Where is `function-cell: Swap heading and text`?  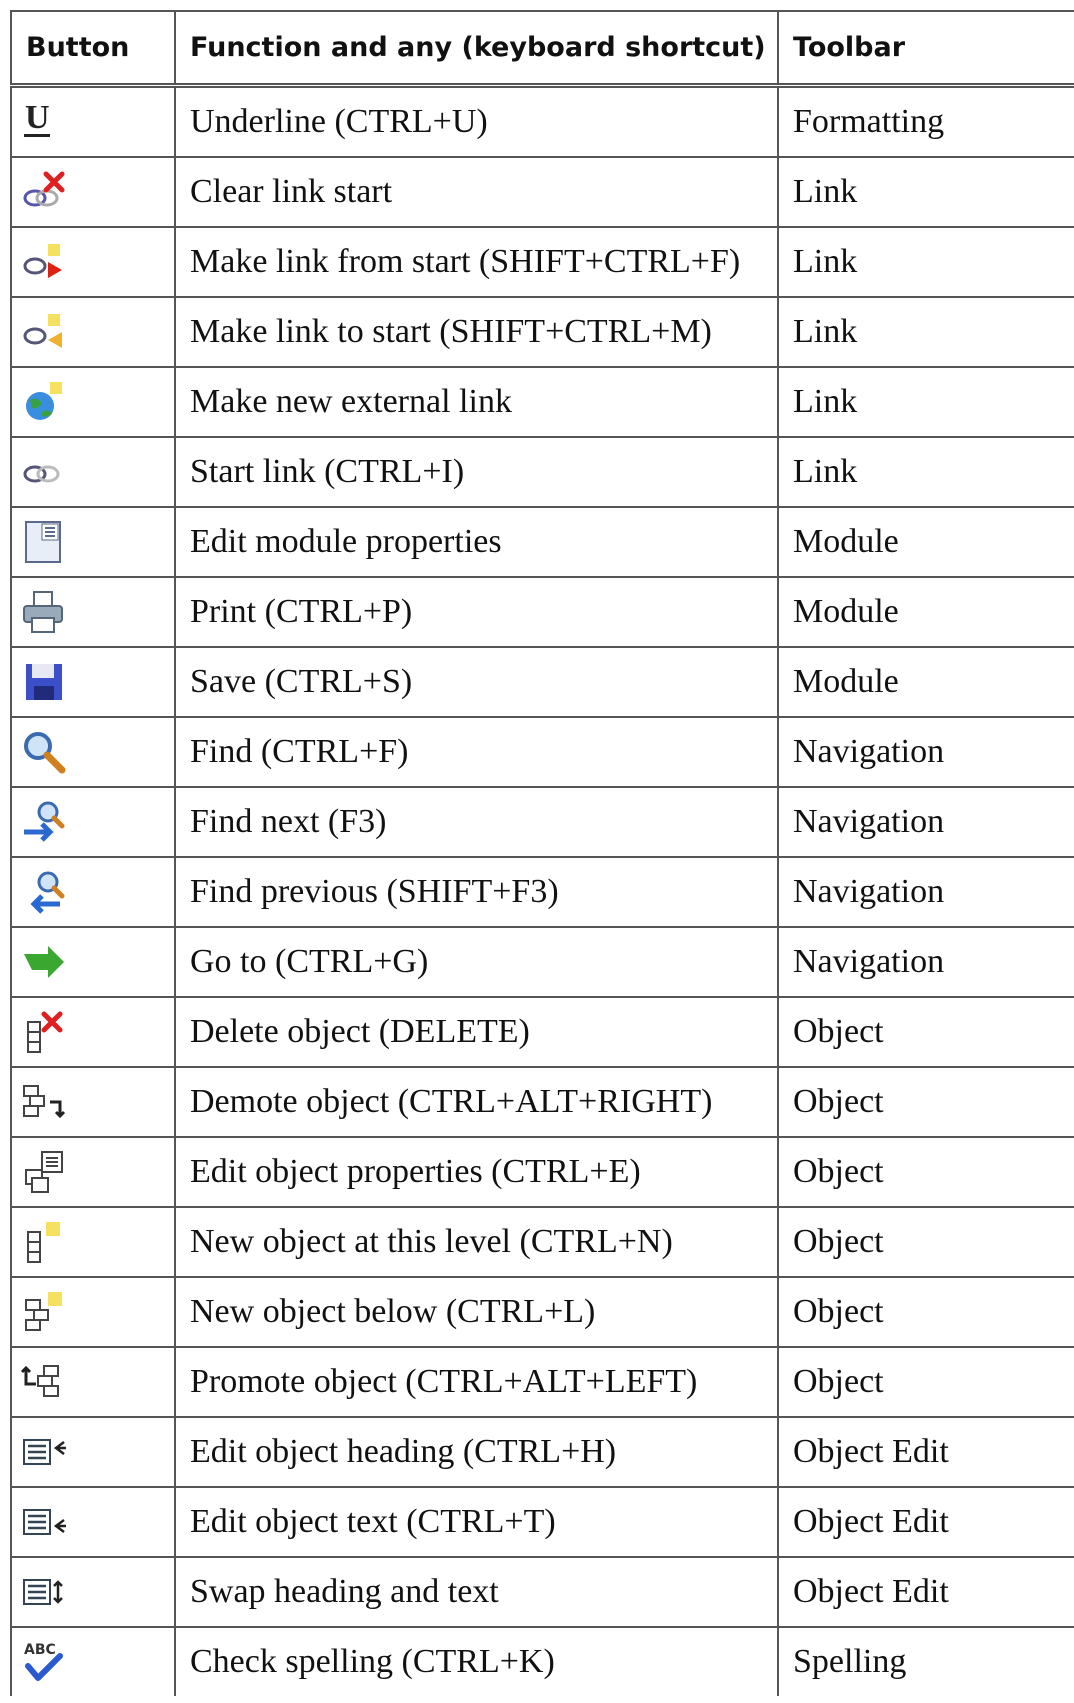 function-cell: Swap heading and text is located at coordinates (476, 1592).